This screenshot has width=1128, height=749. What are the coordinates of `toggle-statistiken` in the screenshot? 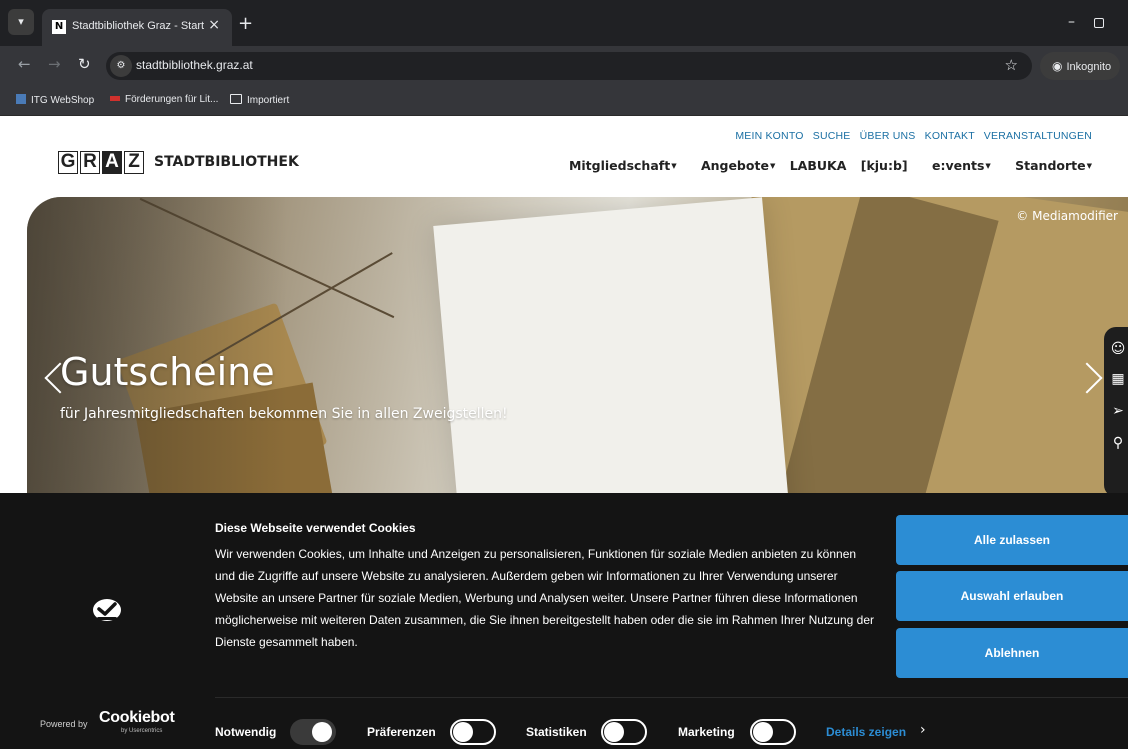 It's located at (624, 732).